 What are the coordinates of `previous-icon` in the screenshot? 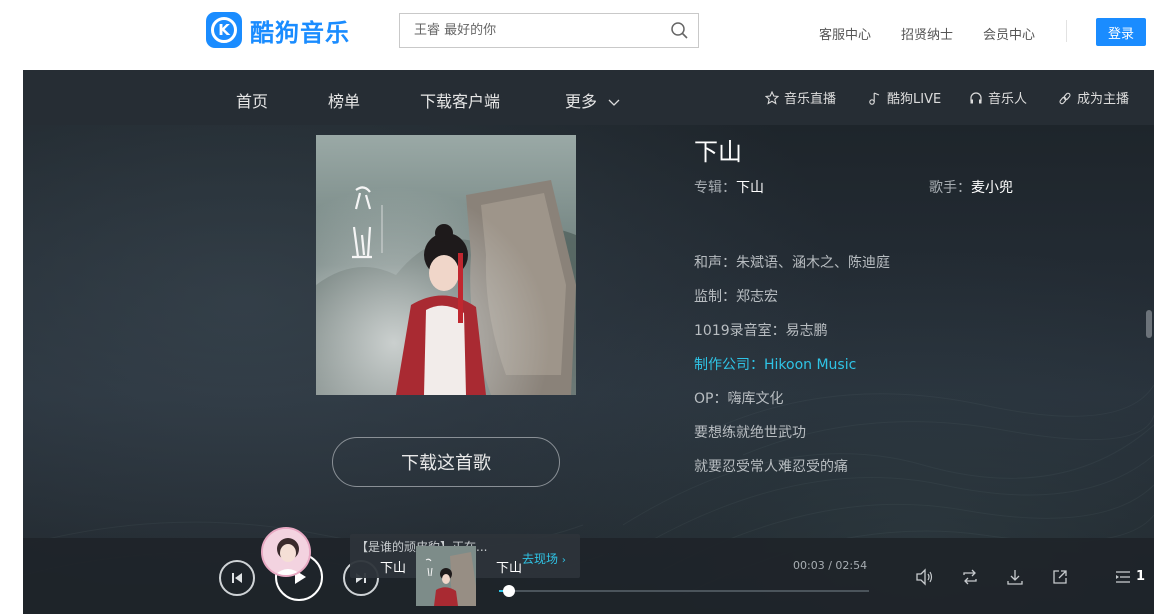 It's located at (237, 578).